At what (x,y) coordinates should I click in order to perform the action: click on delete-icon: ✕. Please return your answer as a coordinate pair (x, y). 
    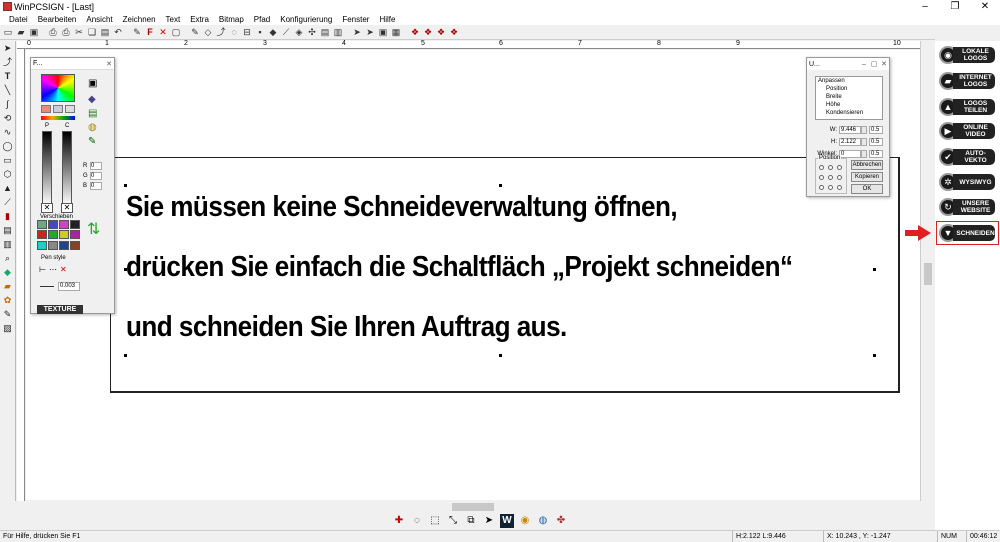
    Looking at the image, I should click on (163, 32).